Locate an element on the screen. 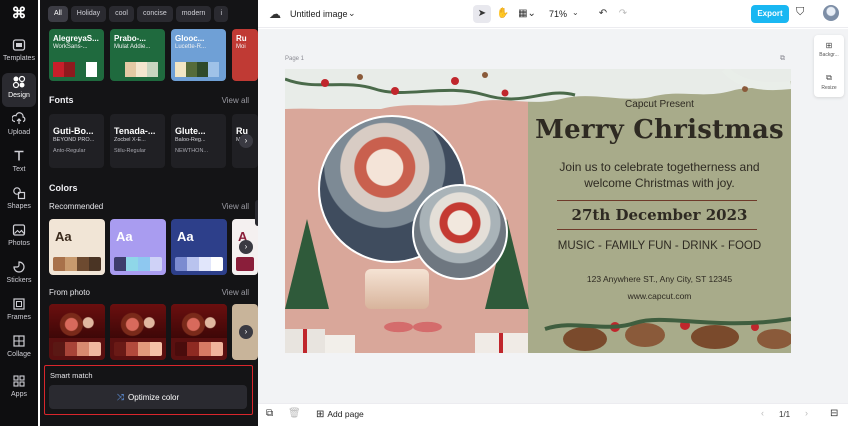 The height and width of the screenshot is (426, 848). poster-description-line2: welcome Christmas with joy. is located at coordinates (659, 183).